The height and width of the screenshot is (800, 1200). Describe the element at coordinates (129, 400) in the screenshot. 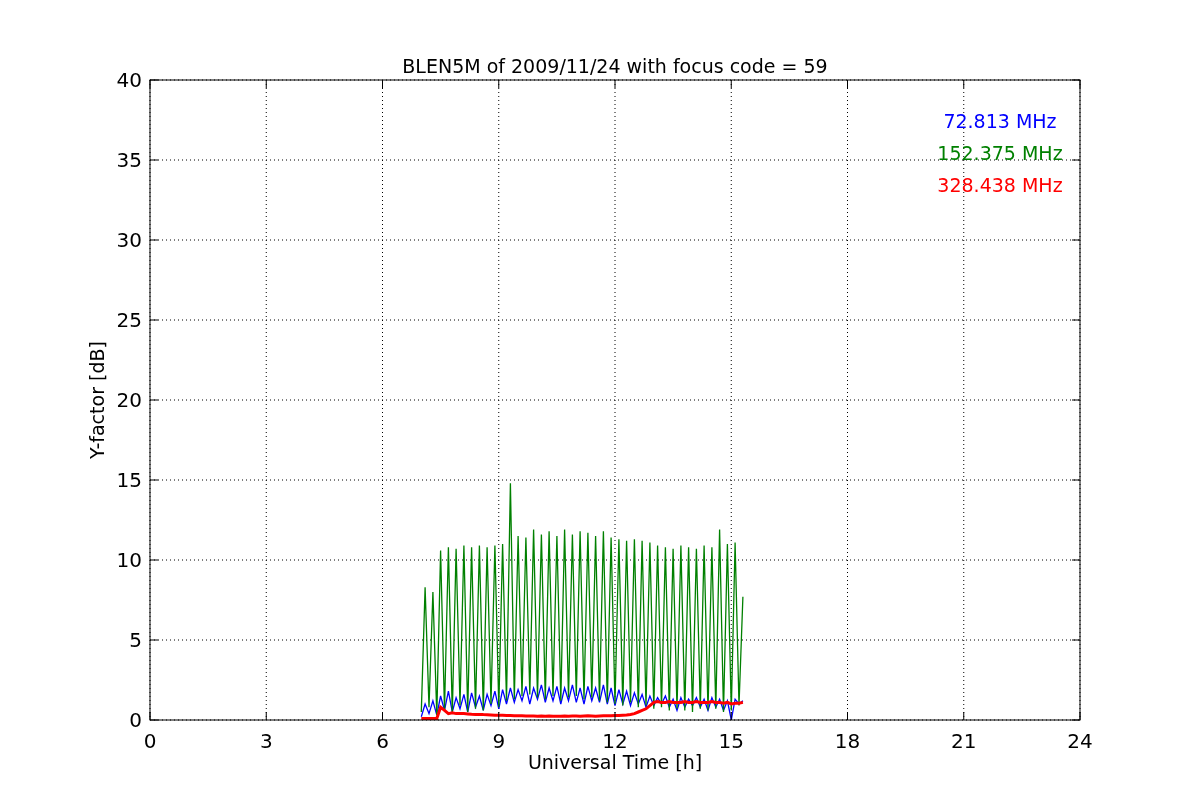

I see `y-tick-label: 20` at that location.